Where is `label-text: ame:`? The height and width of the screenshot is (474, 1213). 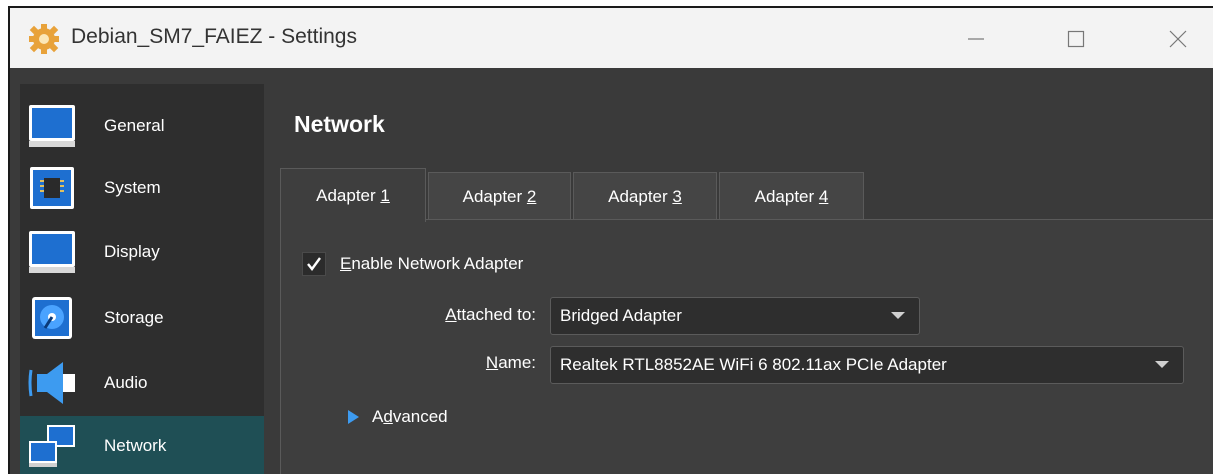
label-text: ame: is located at coordinates (517, 362).